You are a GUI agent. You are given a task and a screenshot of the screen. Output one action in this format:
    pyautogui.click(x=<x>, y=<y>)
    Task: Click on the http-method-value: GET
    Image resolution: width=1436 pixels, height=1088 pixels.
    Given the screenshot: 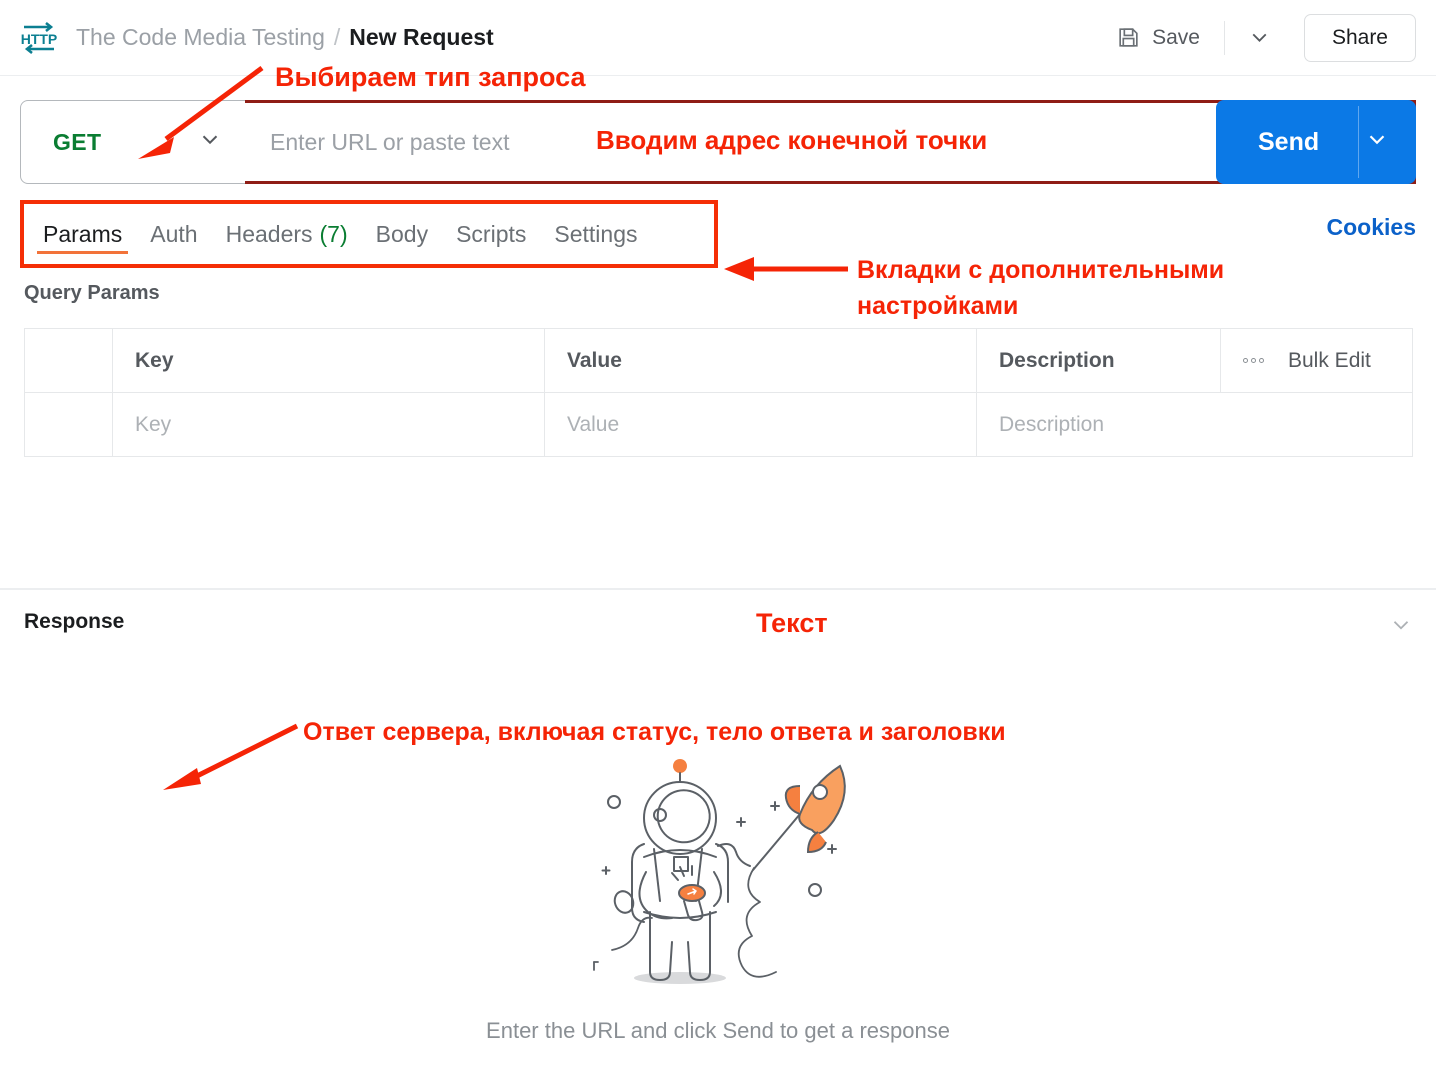 What is the action you would take?
    pyautogui.click(x=77, y=141)
    